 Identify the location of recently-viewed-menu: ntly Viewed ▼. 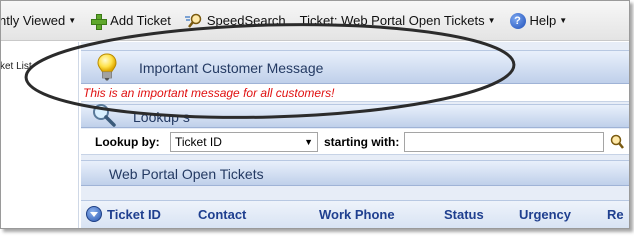
(38, 21).